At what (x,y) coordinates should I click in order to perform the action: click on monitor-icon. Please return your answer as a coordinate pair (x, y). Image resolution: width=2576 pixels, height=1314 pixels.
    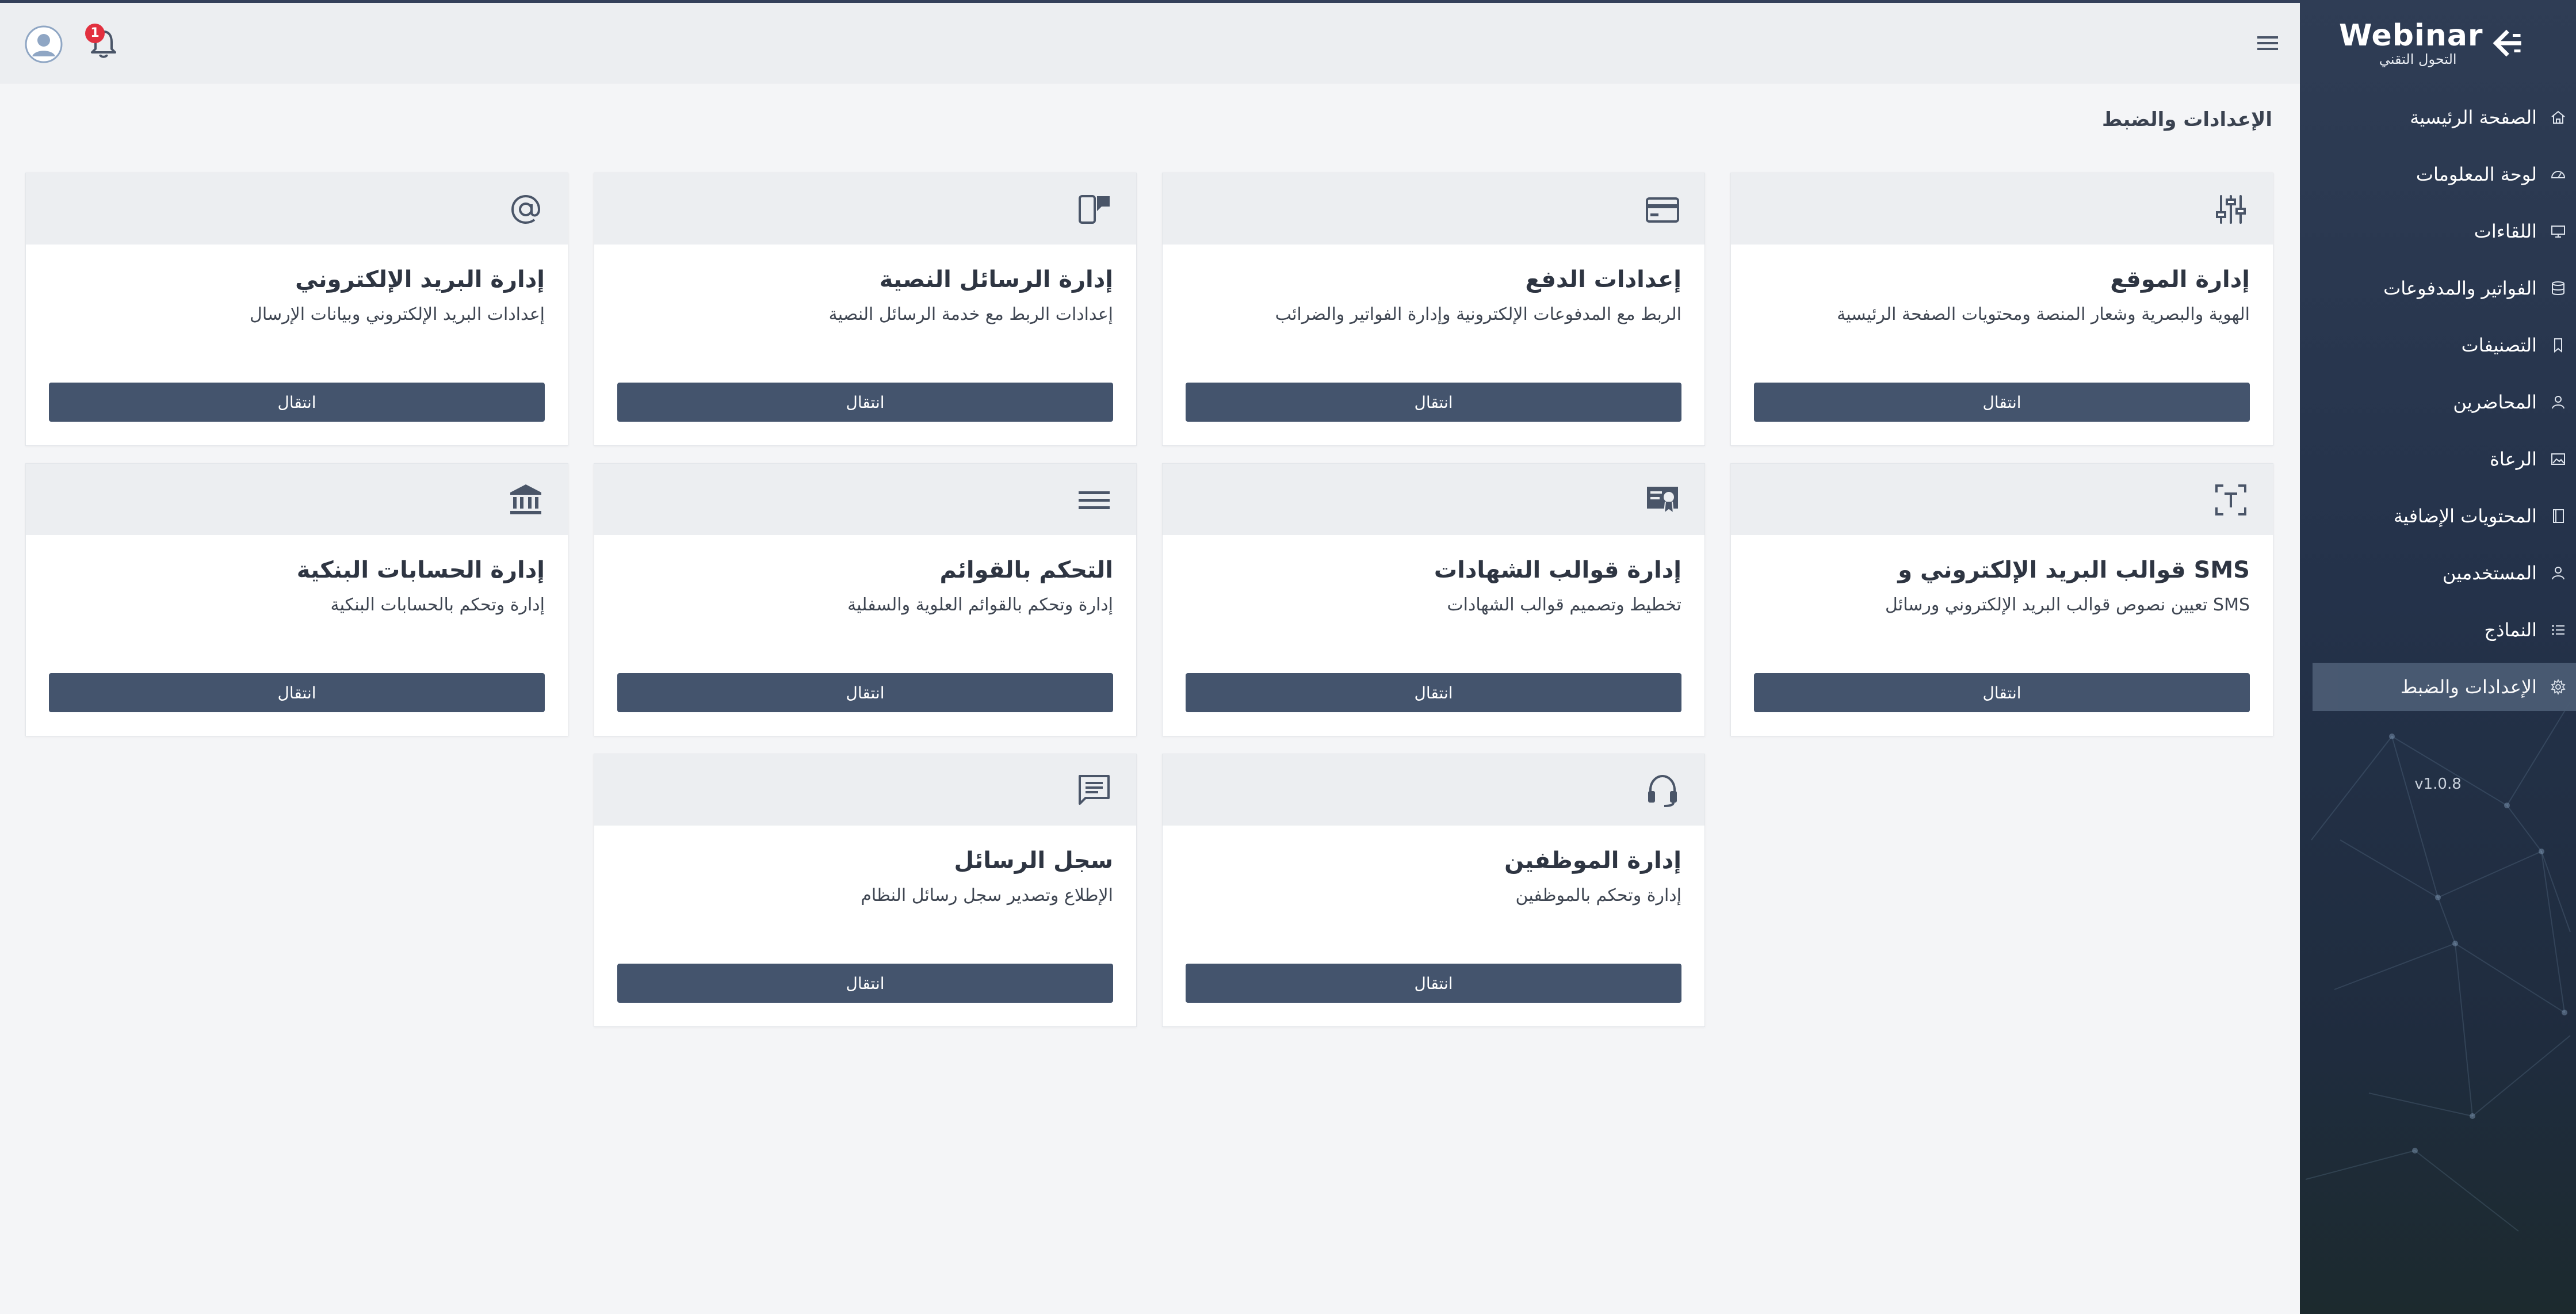
    Looking at the image, I should click on (2558, 232).